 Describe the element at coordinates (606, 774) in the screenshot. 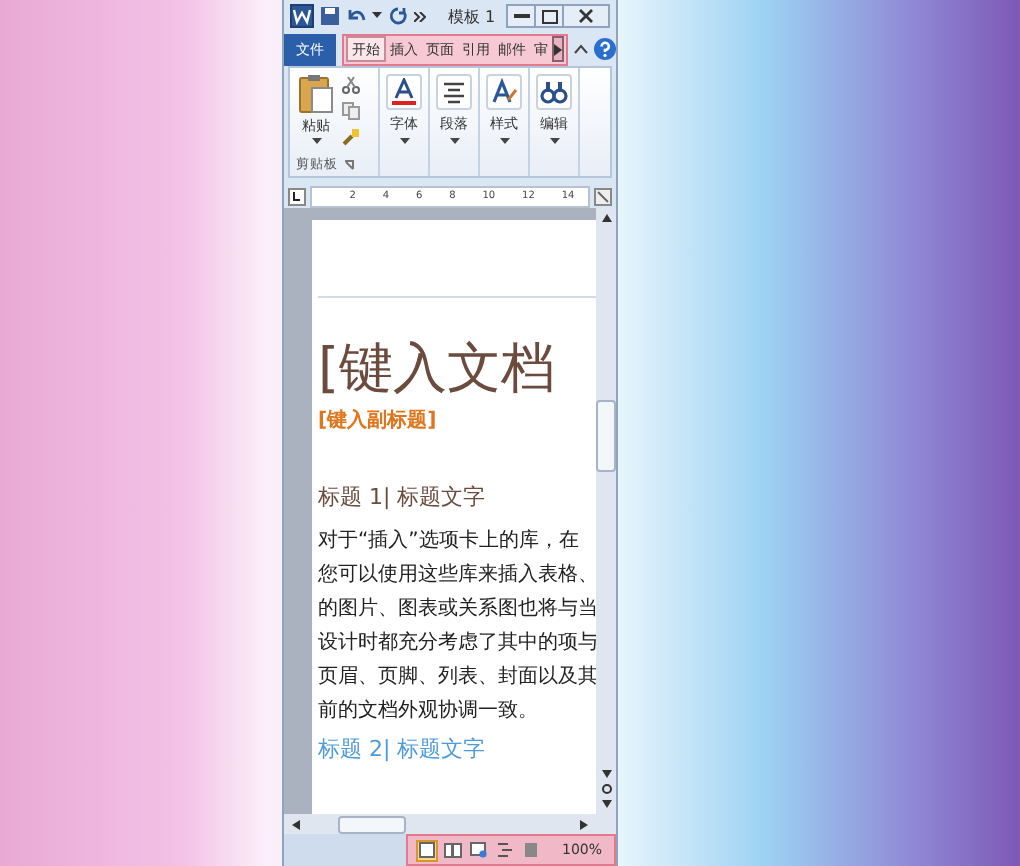

I see `scroll-down-icon` at that location.